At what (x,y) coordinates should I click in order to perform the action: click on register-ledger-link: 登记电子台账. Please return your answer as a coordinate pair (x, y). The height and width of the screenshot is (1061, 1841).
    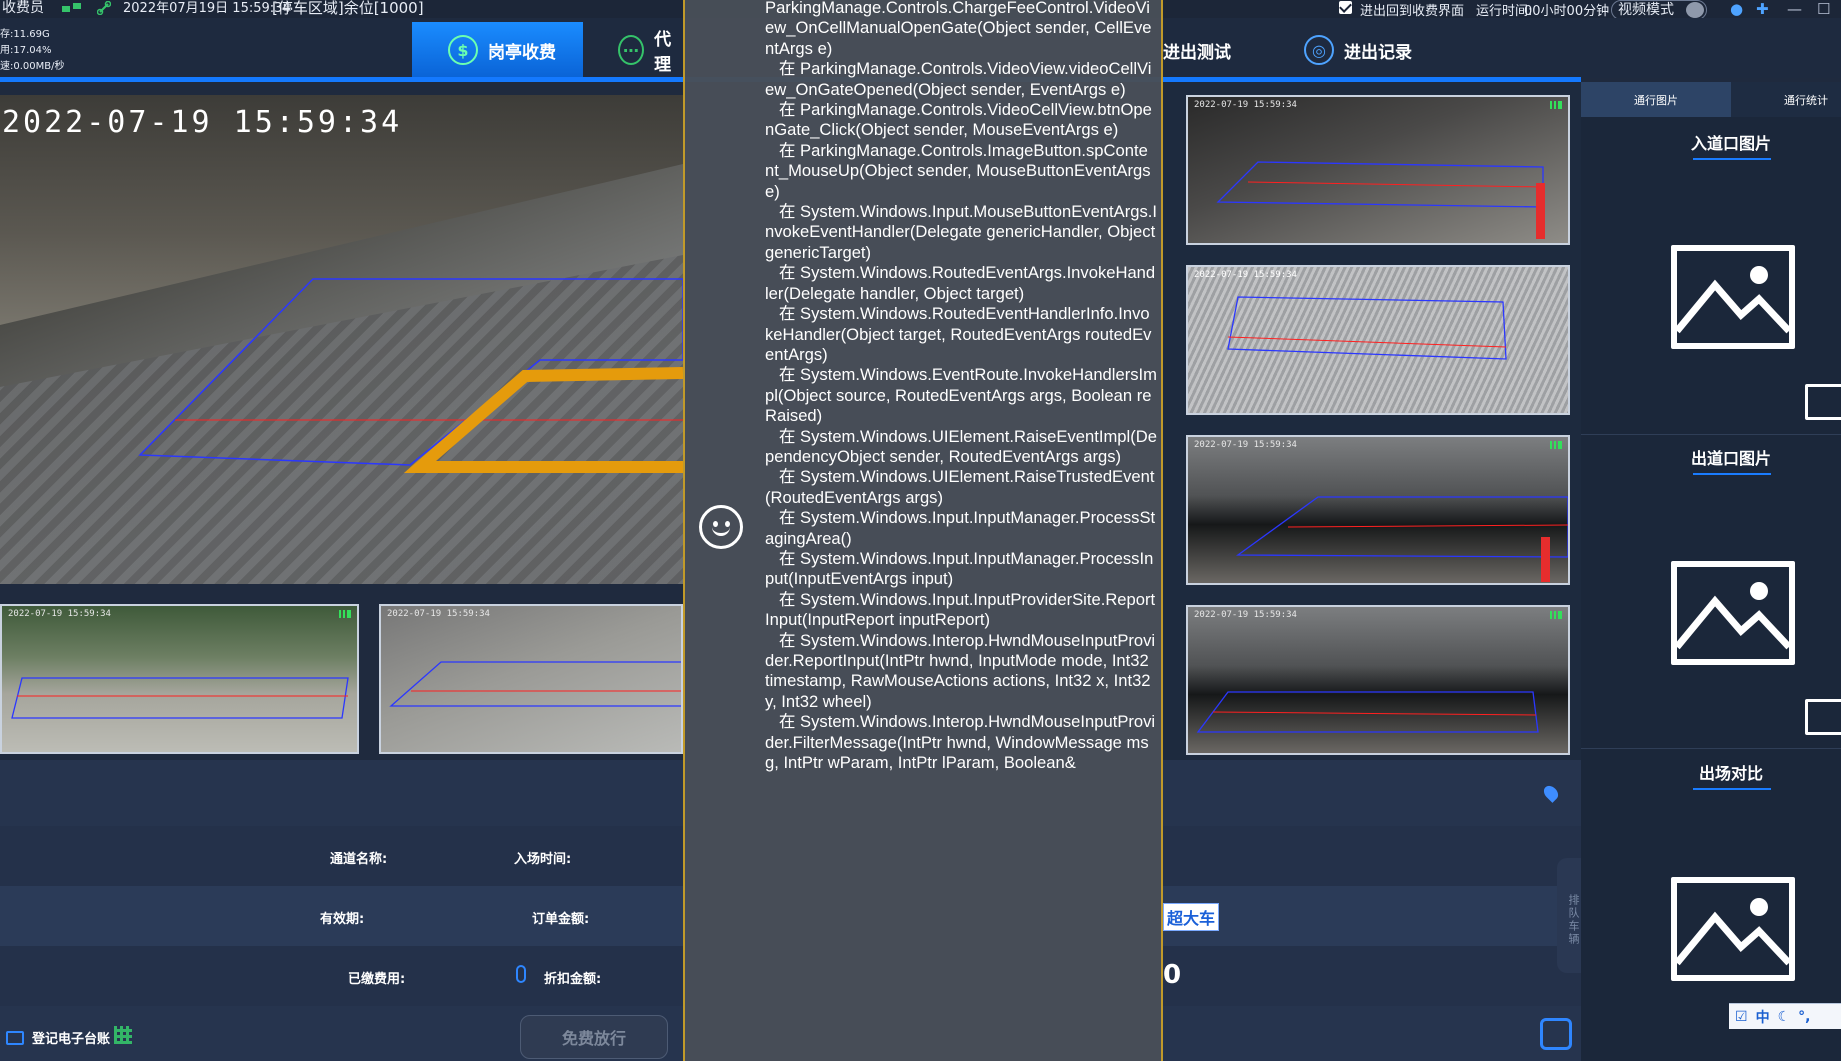
    Looking at the image, I should click on (58, 1037).